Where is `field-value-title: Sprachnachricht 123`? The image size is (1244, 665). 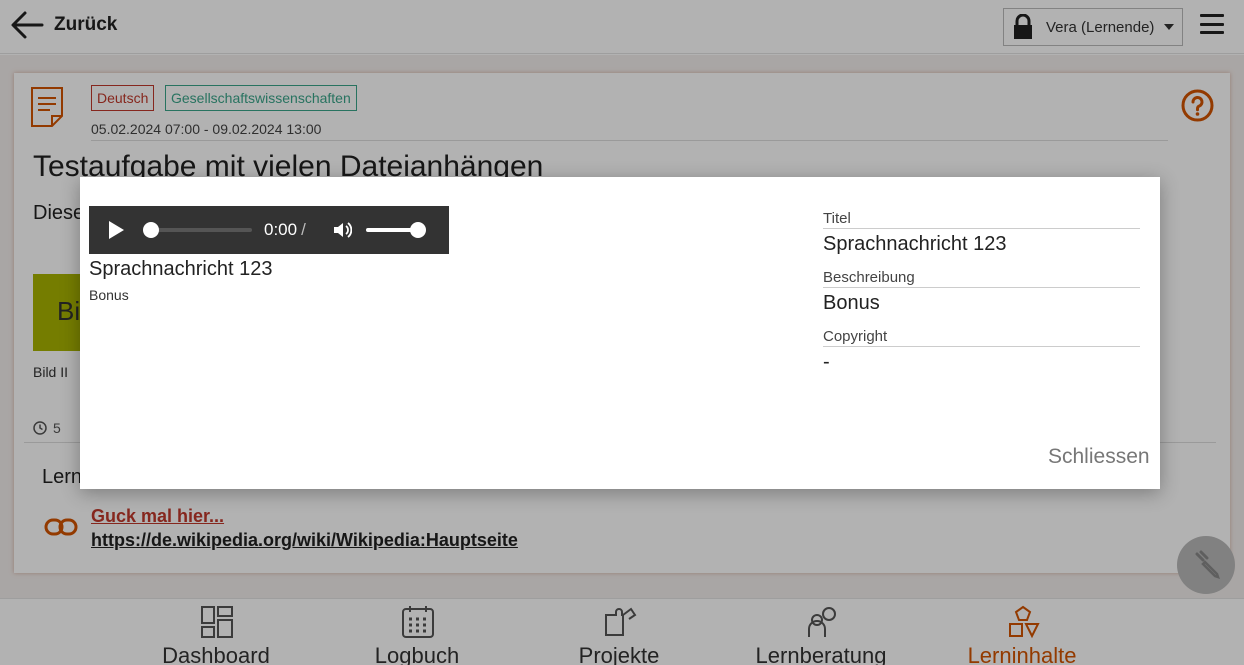 field-value-title: Sprachnachricht 123 is located at coordinates (915, 244).